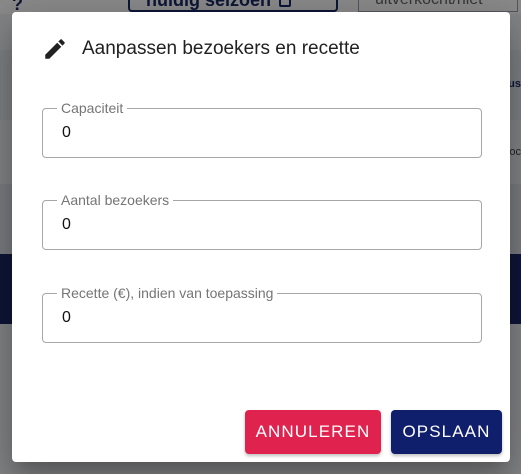  What do you see at coordinates (66, 318) in the screenshot?
I see `revenue-input: 0` at bounding box center [66, 318].